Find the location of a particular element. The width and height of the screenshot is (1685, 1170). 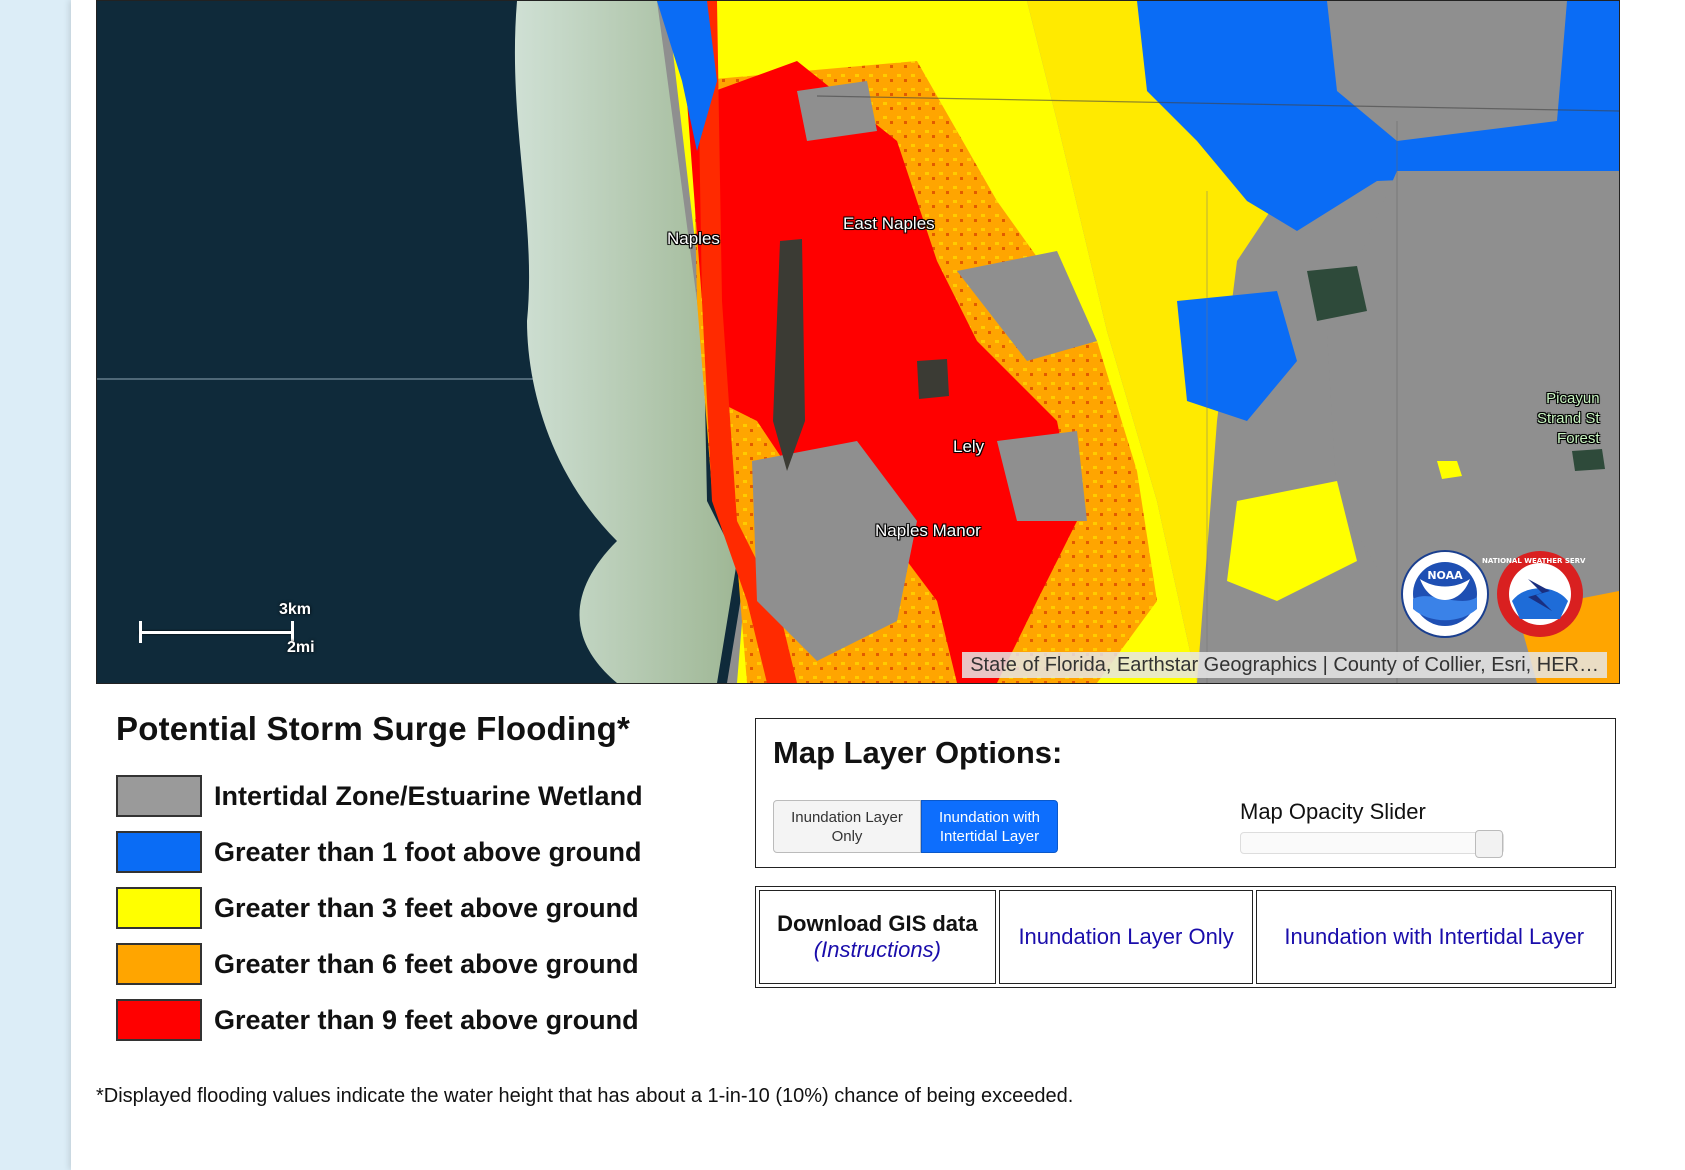

nws-logo-icon: NATIONAL WEATHER SERVICE is located at coordinates (1540, 594).